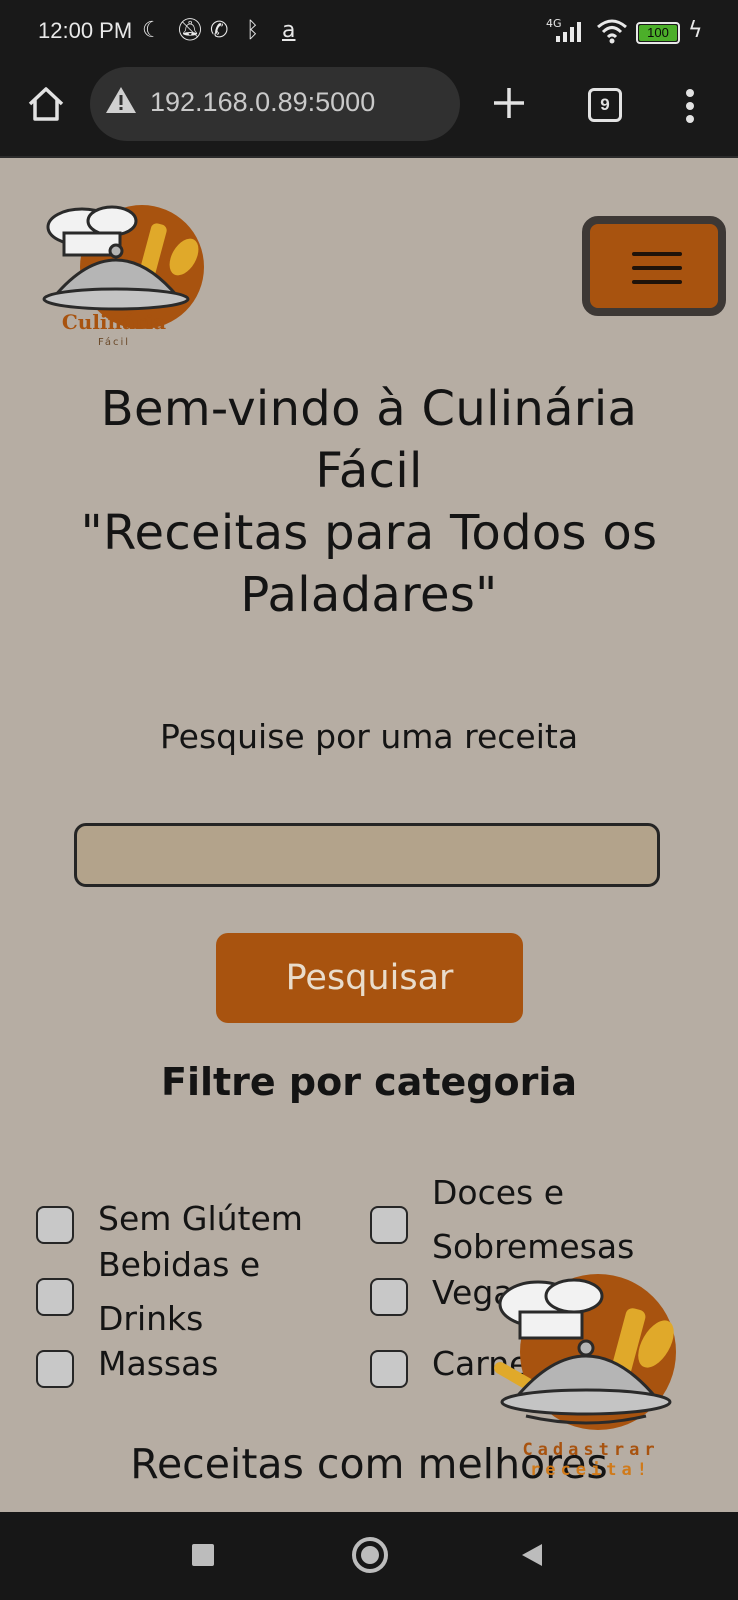 The image size is (738, 1600). What do you see at coordinates (591, 1450) in the screenshot?
I see `fab-label-line: Cadastrar` at bounding box center [591, 1450].